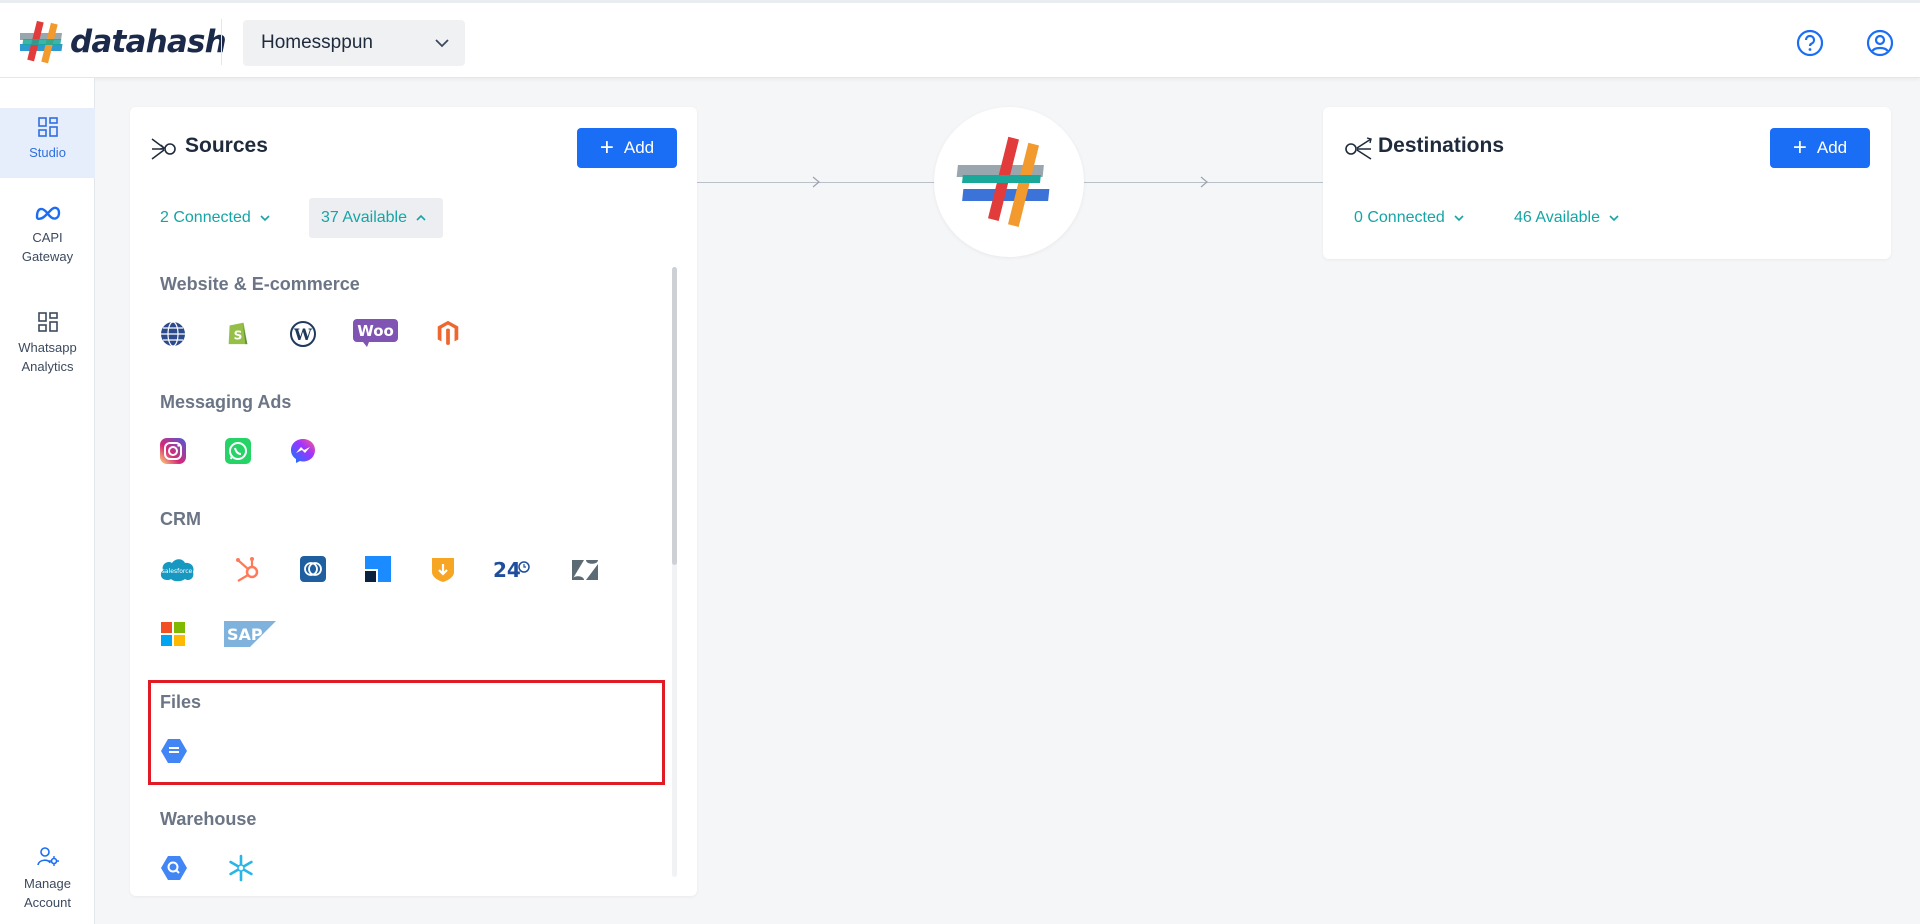 The width and height of the screenshot is (1920, 924). What do you see at coordinates (205, 217) in the screenshot?
I see `connected-label: 2 Connected` at bounding box center [205, 217].